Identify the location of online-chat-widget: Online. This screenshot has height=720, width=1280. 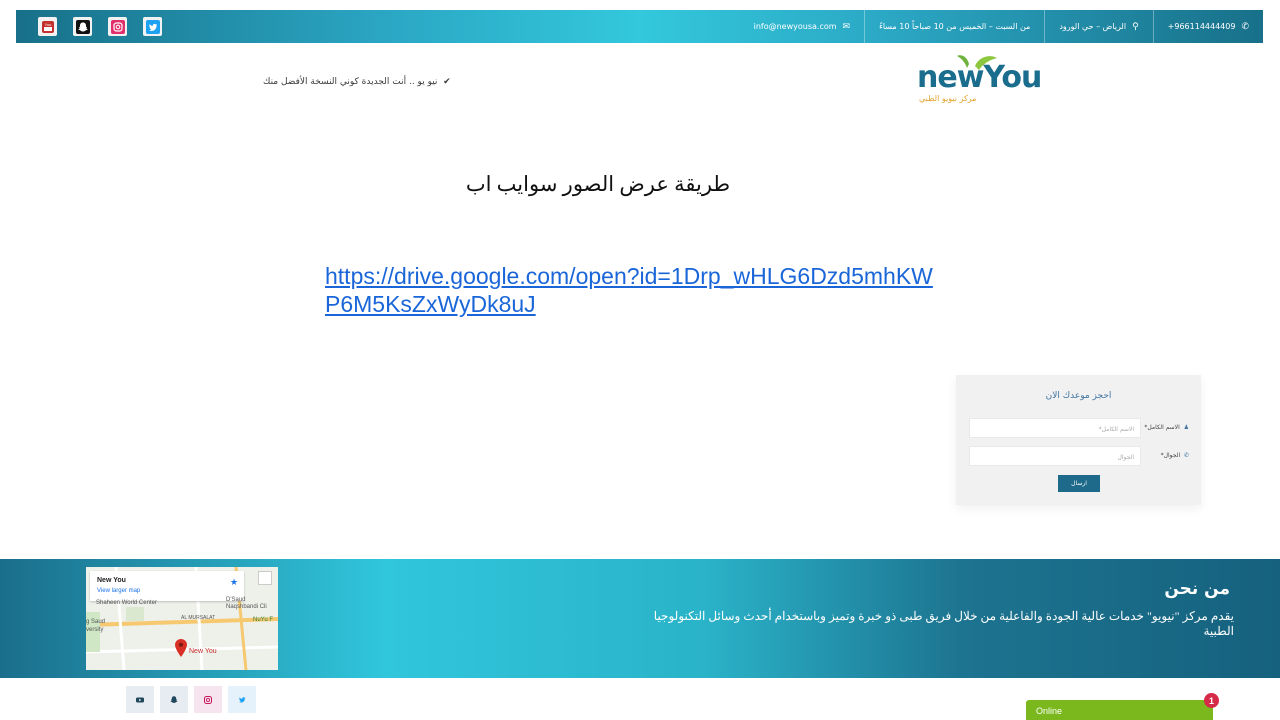
(1119, 710).